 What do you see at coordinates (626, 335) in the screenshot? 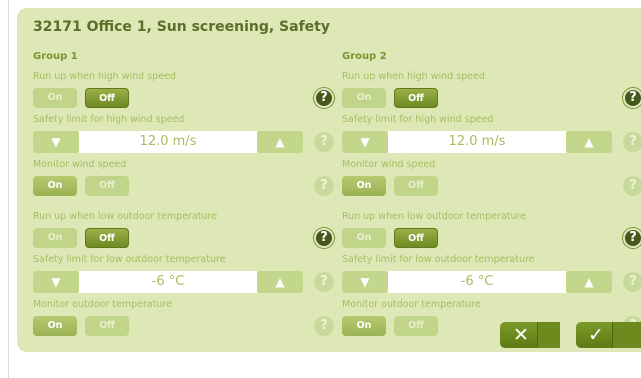
I see `confirm-button-segment` at bounding box center [626, 335].